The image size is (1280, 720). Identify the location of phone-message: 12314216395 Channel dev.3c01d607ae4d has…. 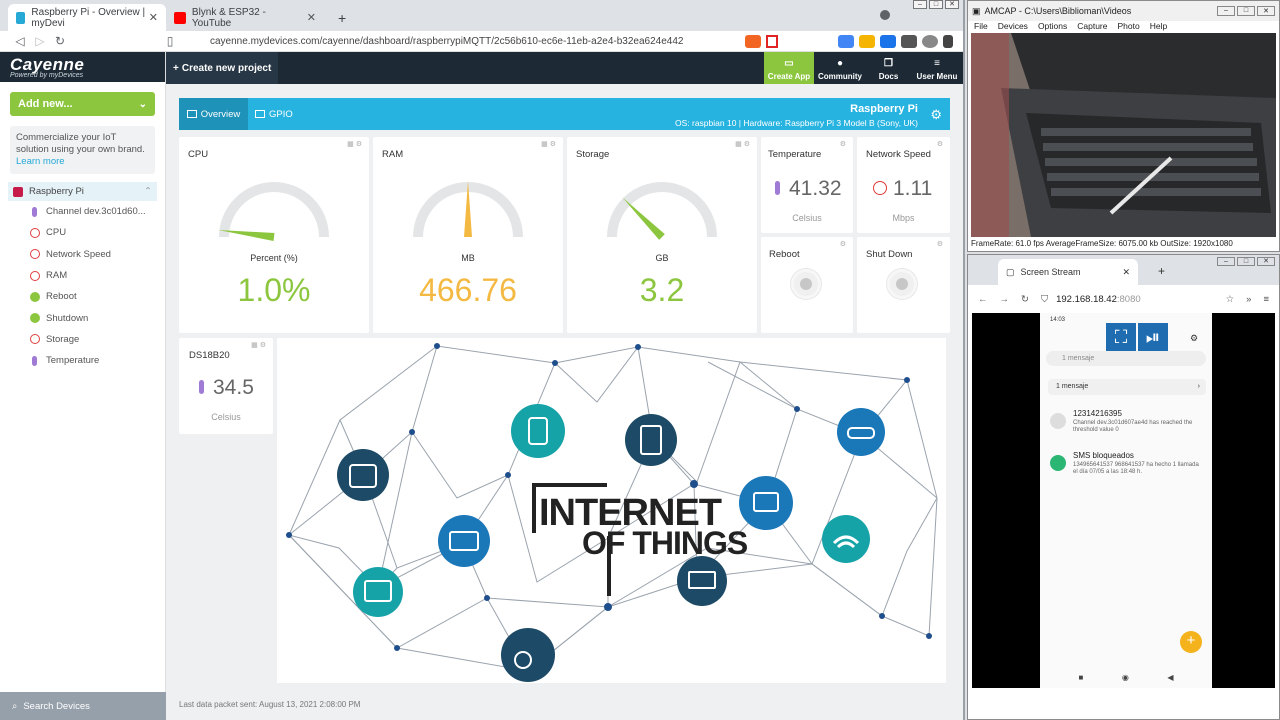
(1126, 424).